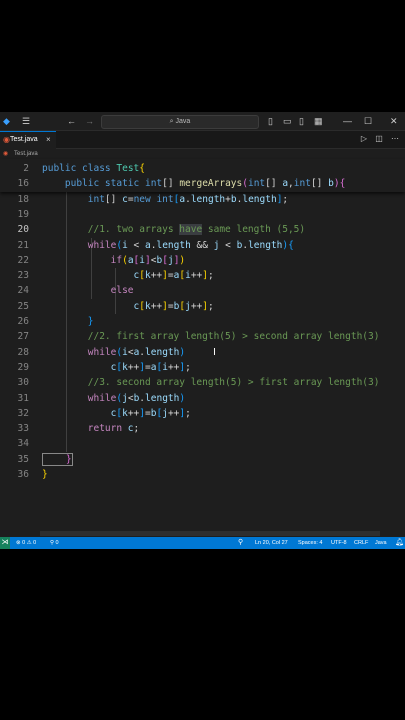 The width and height of the screenshot is (405, 720). What do you see at coordinates (202, 367) in the screenshot?
I see `code-line: 29 c[k++]=a[i++];` at bounding box center [202, 367].